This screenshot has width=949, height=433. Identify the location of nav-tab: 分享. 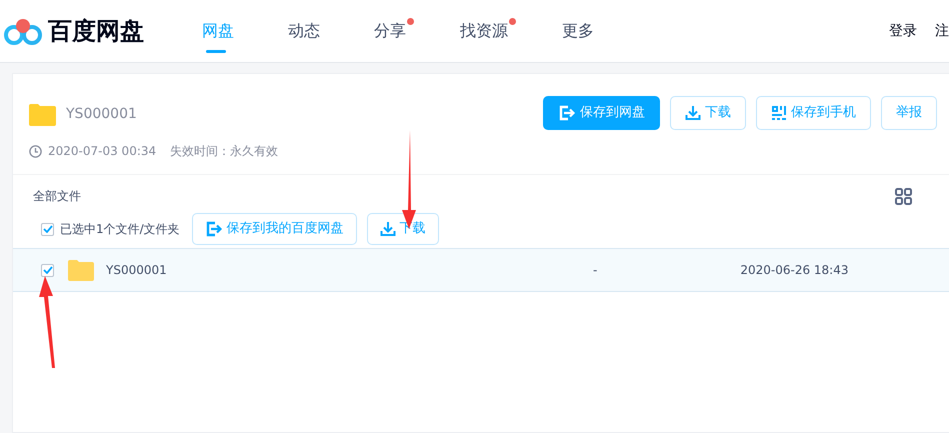
(417, 31).